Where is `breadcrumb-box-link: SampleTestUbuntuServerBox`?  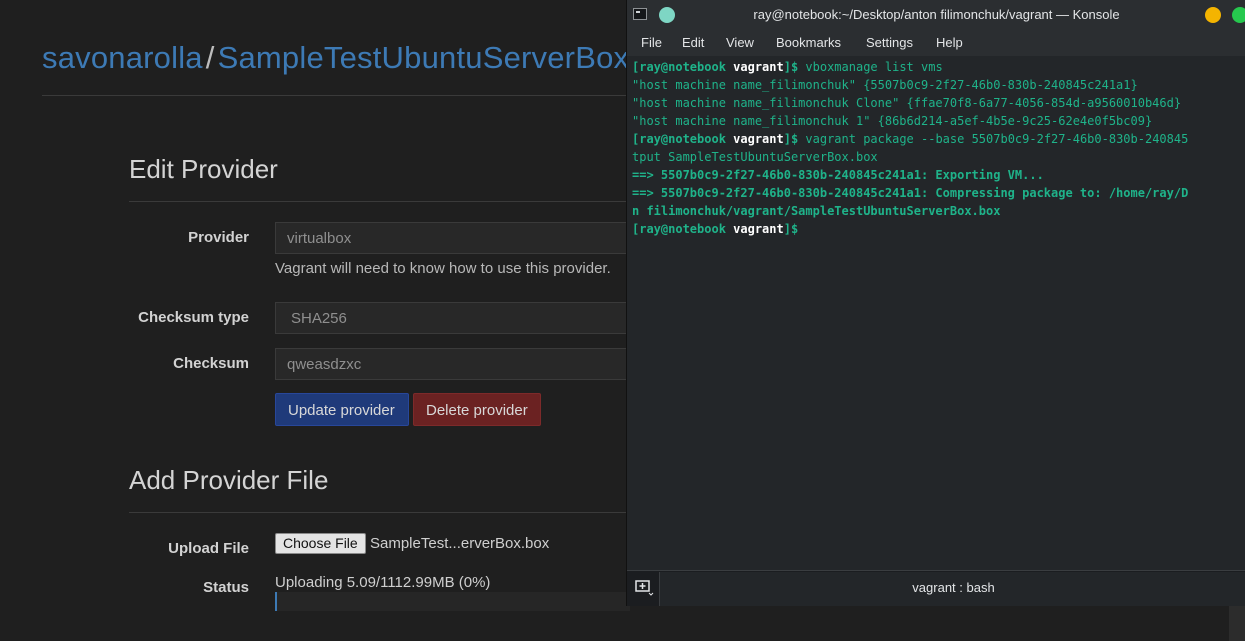 breadcrumb-box-link: SampleTestUbuntuServerBox is located at coordinates (424, 57).